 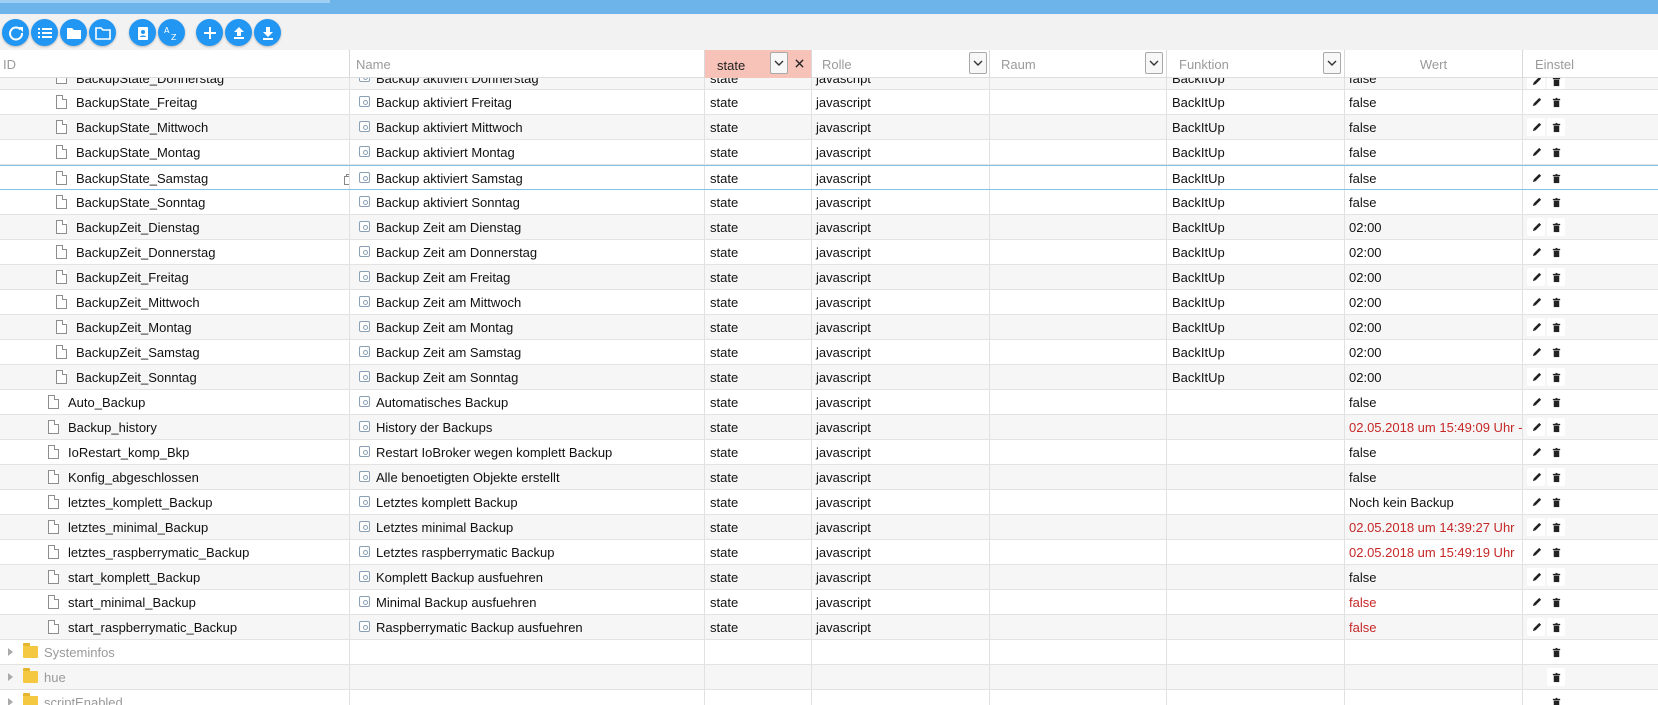 What do you see at coordinates (209, 32) in the screenshot?
I see `add-button` at bounding box center [209, 32].